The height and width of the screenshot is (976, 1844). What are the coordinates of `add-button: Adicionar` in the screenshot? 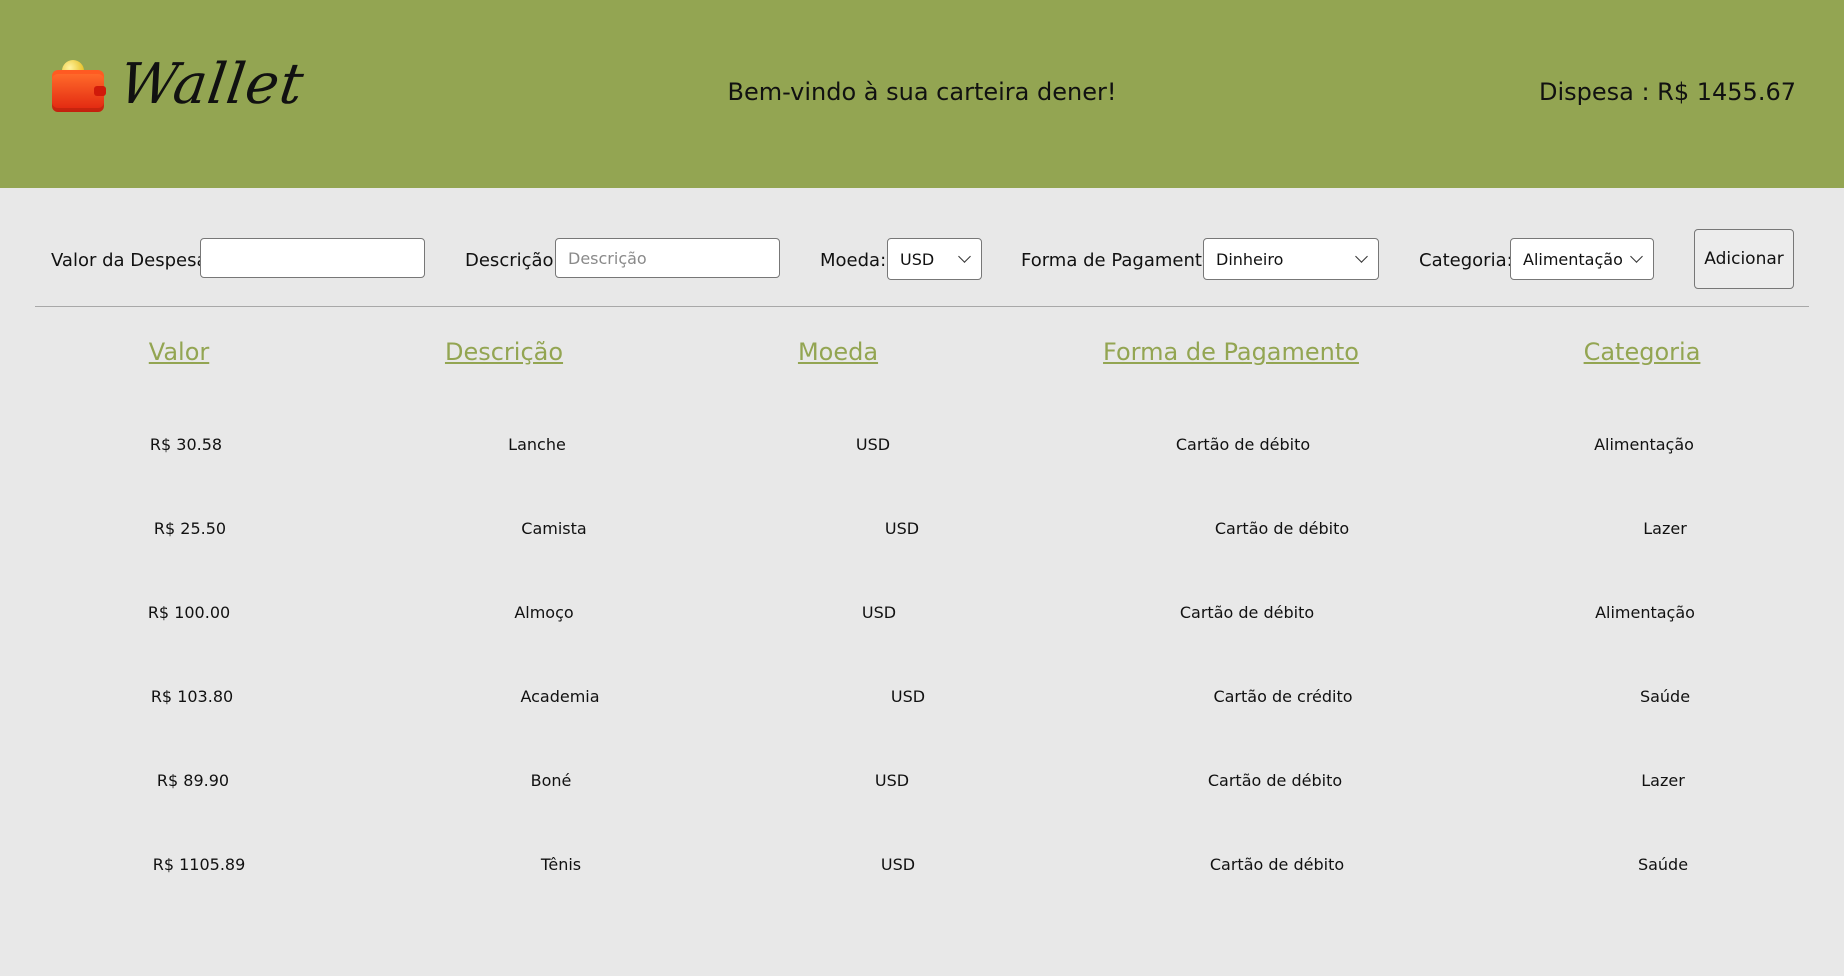 It's located at (1744, 259).